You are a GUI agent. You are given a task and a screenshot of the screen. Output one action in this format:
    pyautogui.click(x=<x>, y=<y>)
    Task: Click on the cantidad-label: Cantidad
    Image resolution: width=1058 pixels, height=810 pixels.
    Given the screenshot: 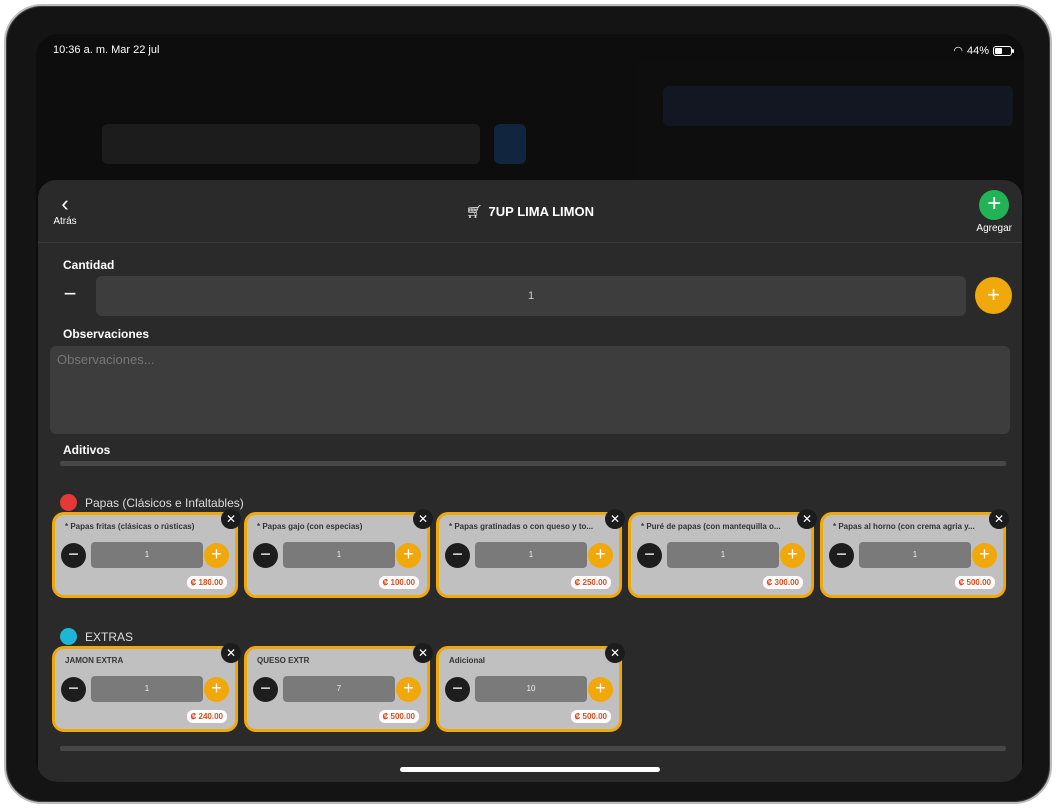 What is the action you would take?
    pyautogui.click(x=89, y=265)
    